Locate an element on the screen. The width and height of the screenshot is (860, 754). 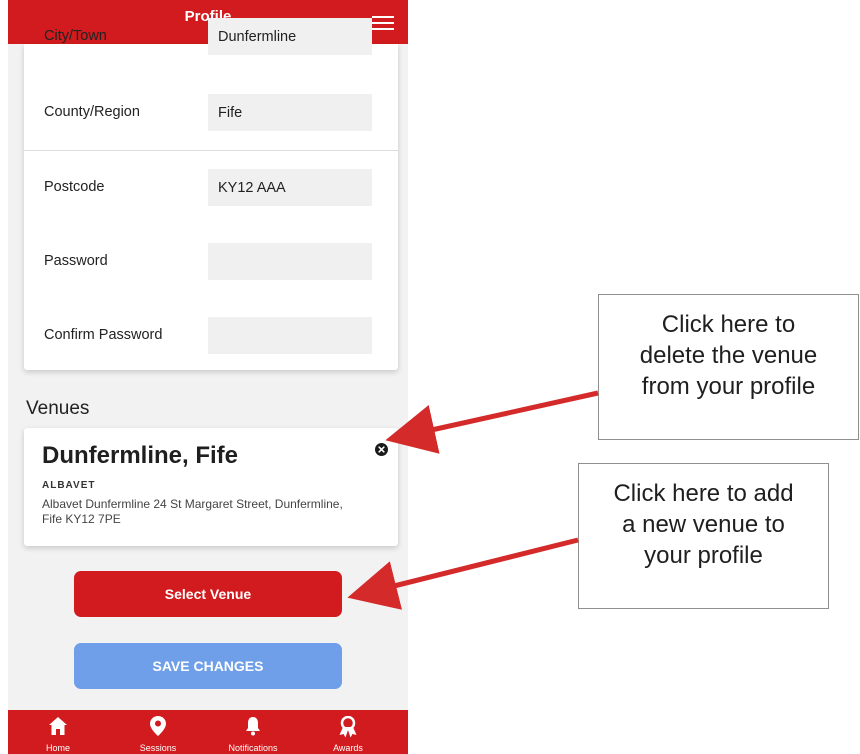
city-input is located at coordinates (290, 36).